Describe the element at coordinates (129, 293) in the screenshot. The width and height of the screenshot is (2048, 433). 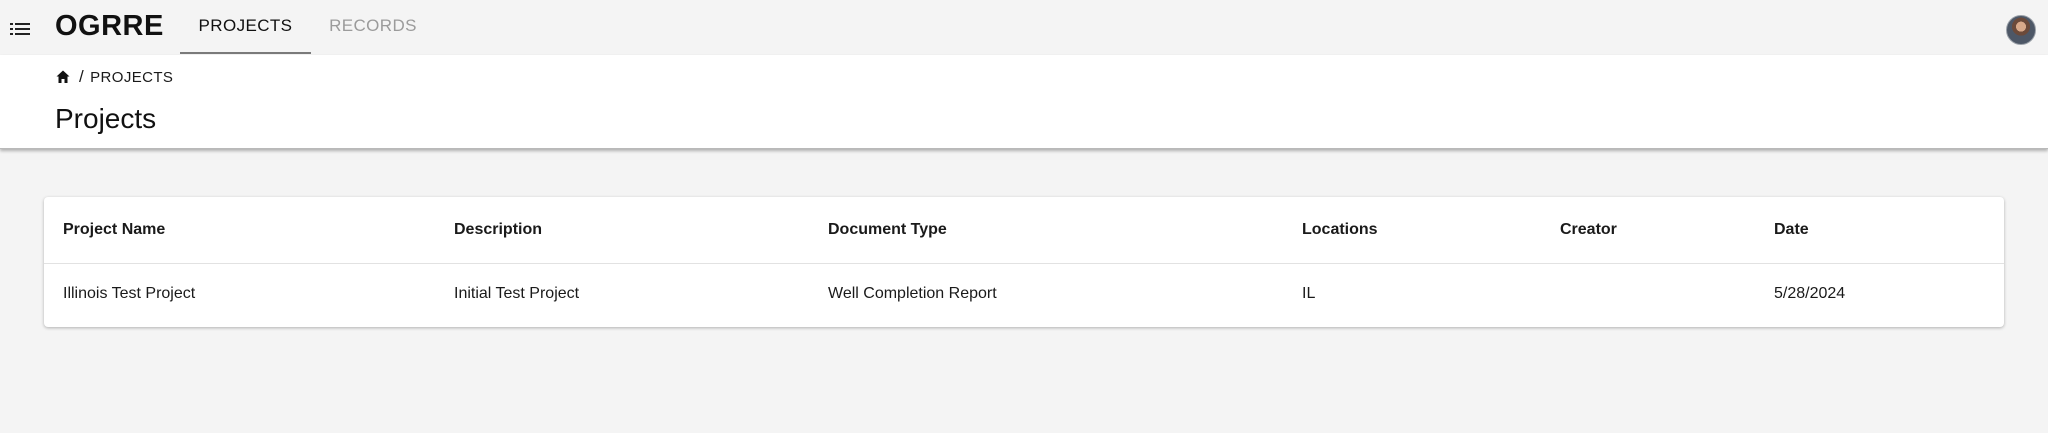
I see `cell-project-name: Illinois Test Project` at that location.